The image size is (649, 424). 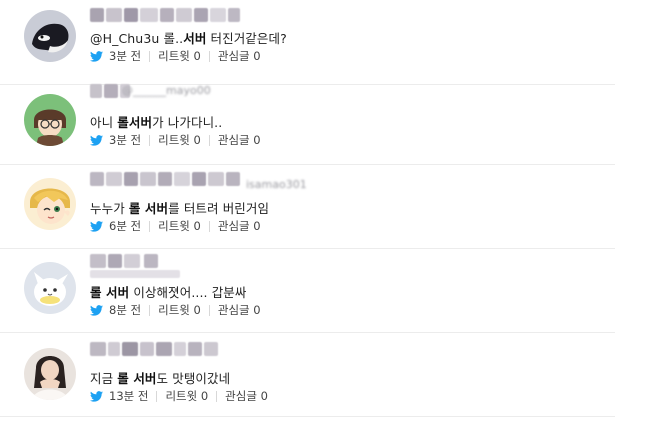 What do you see at coordinates (50, 374) in the screenshot?
I see `photo-girl-avatar` at bounding box center [50, 374].